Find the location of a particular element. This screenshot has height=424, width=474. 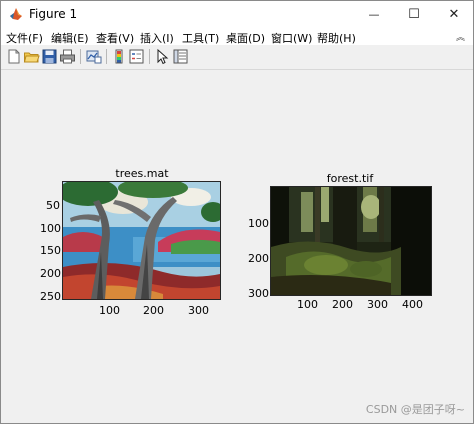

trees-painting-image is located at coordinates (141, 240).